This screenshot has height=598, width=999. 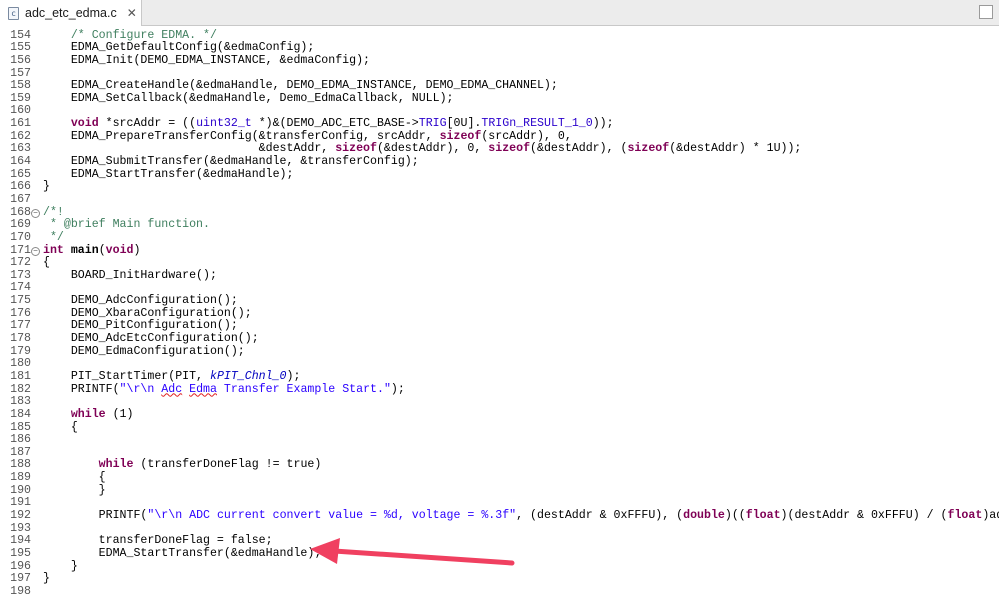 I want to click on line-number: 178, so click(x=20, y=339).